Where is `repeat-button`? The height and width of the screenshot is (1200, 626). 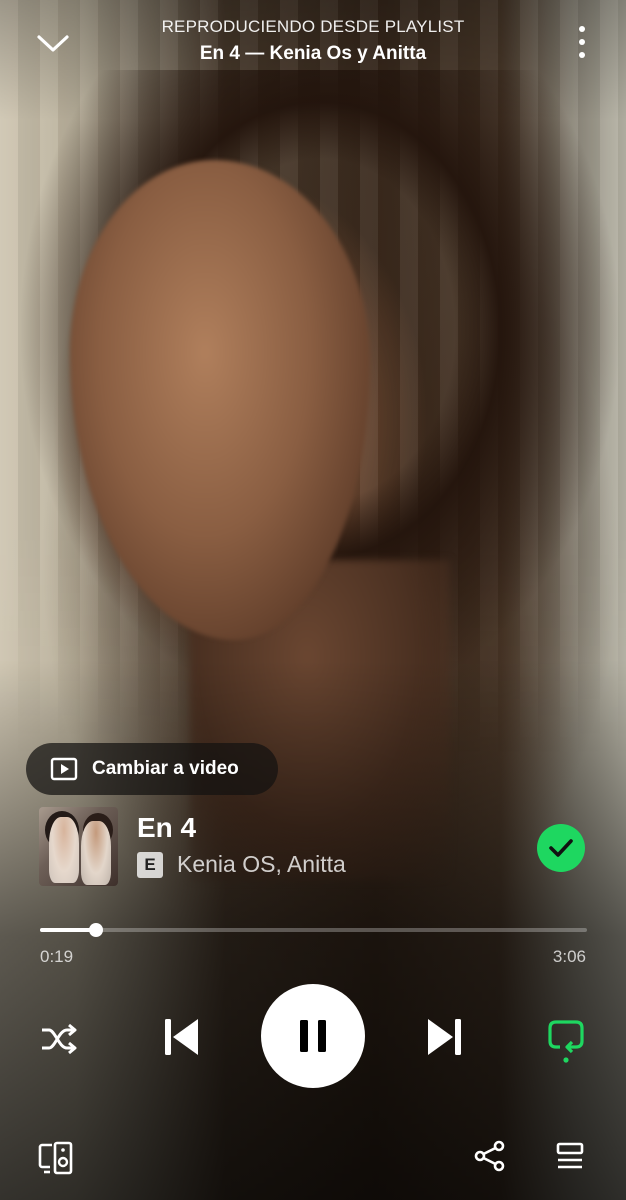 repeat-button is located at coordinates (566, 1039).